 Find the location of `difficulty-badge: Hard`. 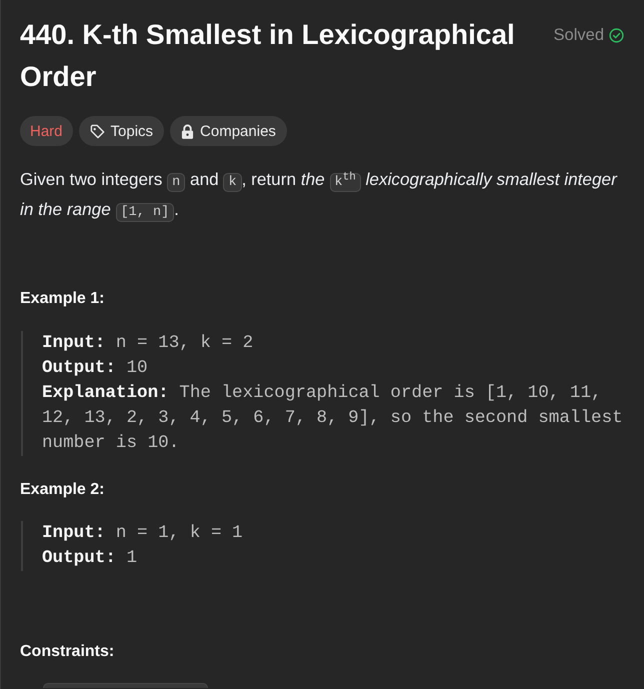

difficulty-badge: Hard is located at coordinates (46, 131).